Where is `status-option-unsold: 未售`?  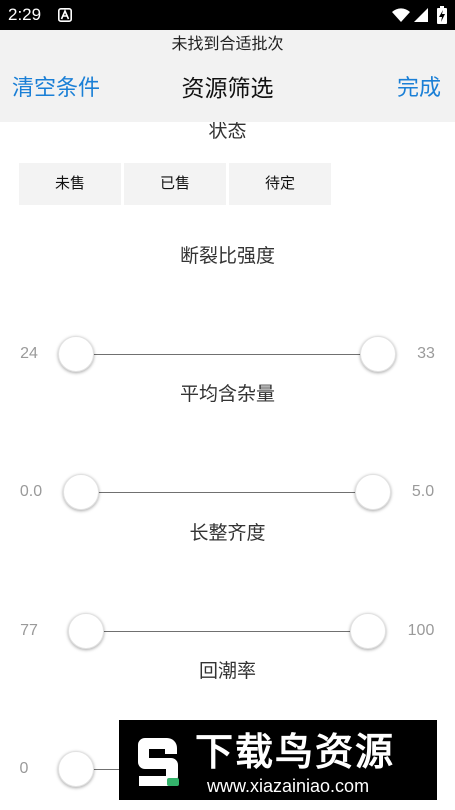 status-option-unsold: 未售 is located at coordinates (70, 184).